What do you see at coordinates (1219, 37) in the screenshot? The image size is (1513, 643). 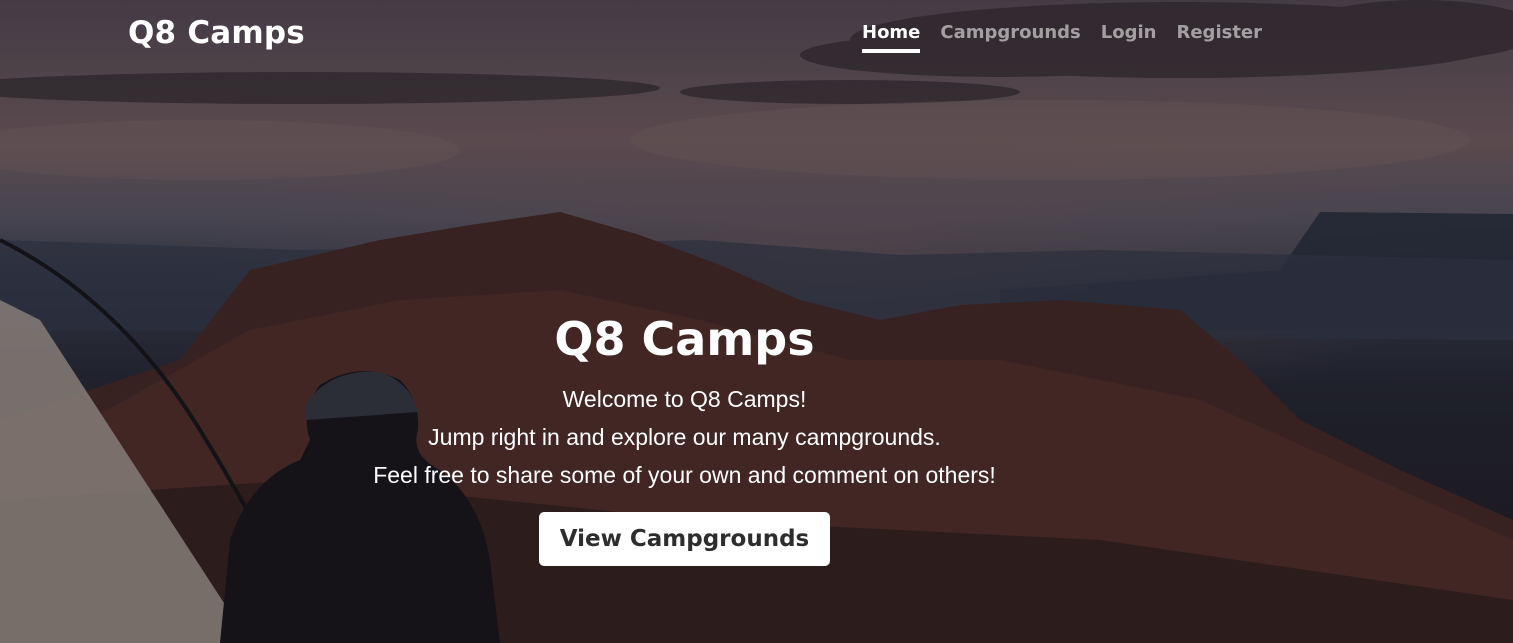 I see `nav-link-register: Register` at bounding box center [1219, 37].